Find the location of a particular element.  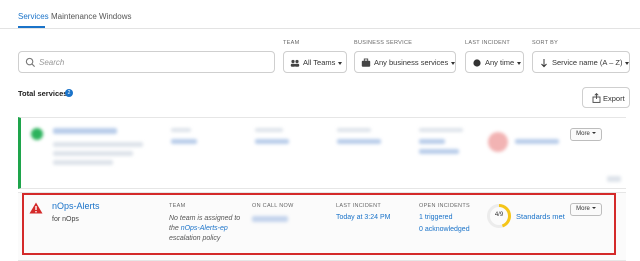

last-incident-label: LAST INCIDENT is located at coordinates (359, 206).